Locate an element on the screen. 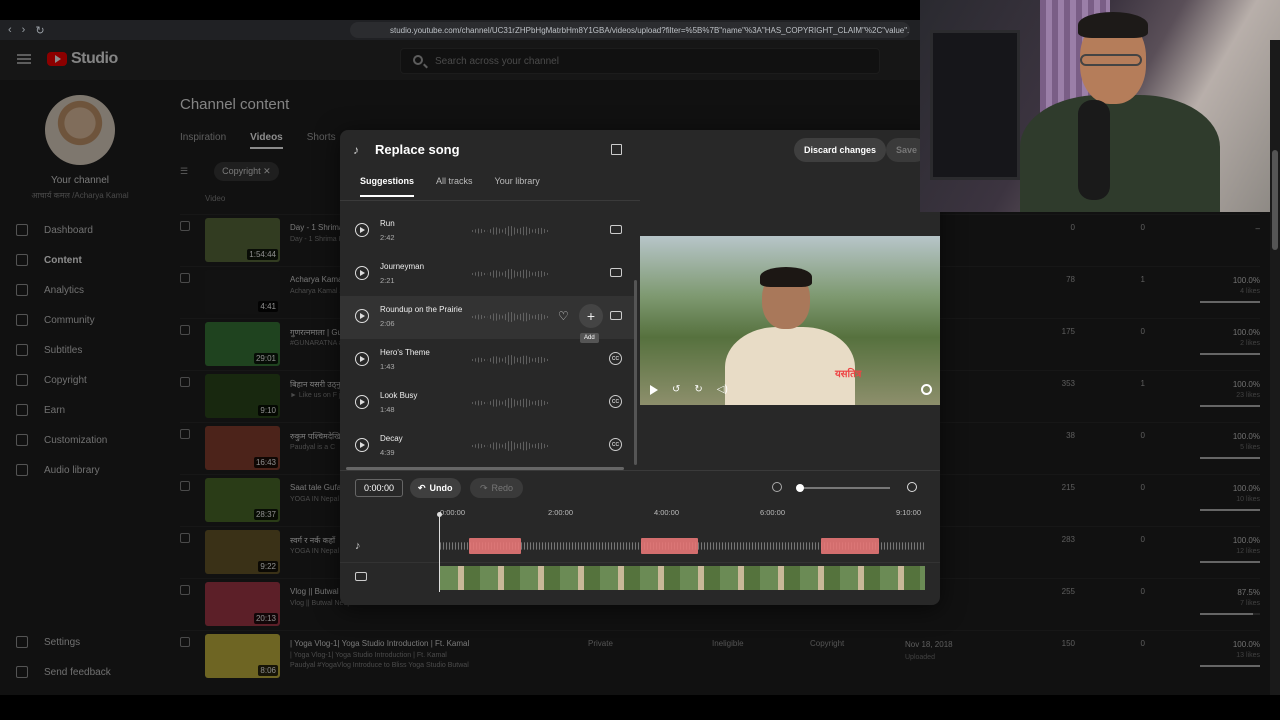 This screenshot has width=1280, height=720. discard-changes-button: Discard changes is located at coordinates (840, 150).